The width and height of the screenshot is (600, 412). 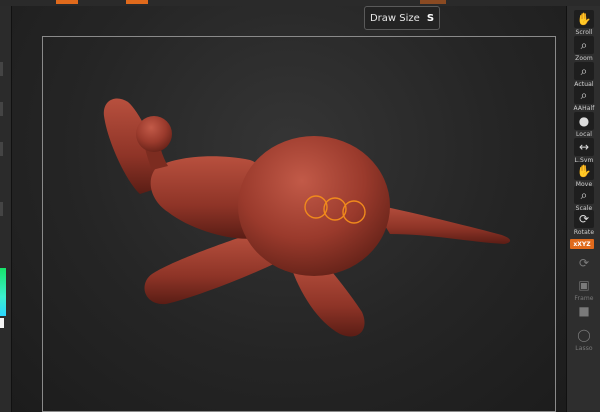 I want to click on lasso-icon: ◯, so click(x=584, y=335).